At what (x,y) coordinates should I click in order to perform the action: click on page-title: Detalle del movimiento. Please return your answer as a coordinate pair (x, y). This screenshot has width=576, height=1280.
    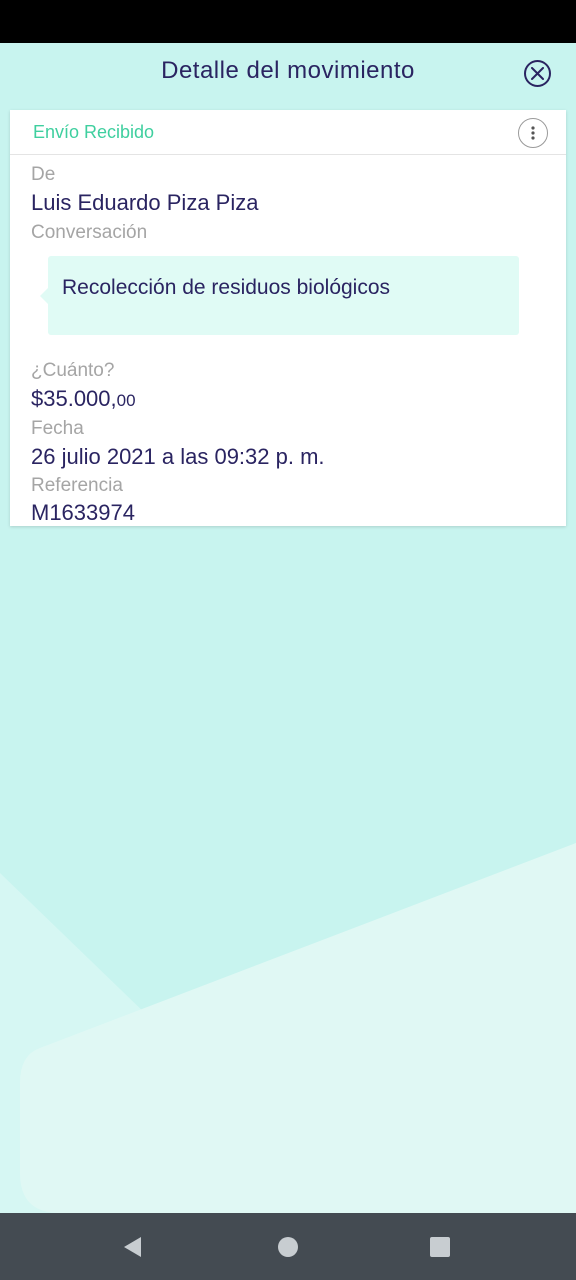
    Looking at the image, I should click on (288, 70).